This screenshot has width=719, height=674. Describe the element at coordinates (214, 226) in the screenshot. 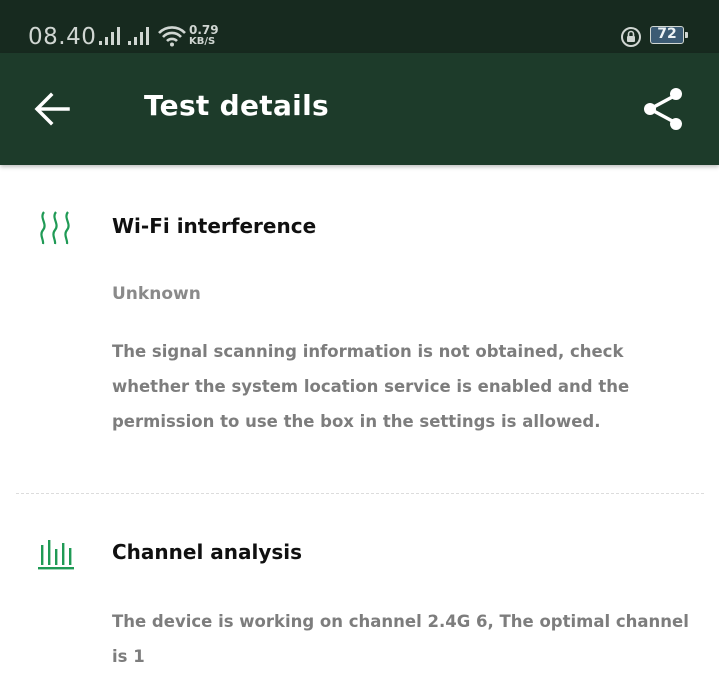

I see `section-title: Wi-Fi interference` at that location.